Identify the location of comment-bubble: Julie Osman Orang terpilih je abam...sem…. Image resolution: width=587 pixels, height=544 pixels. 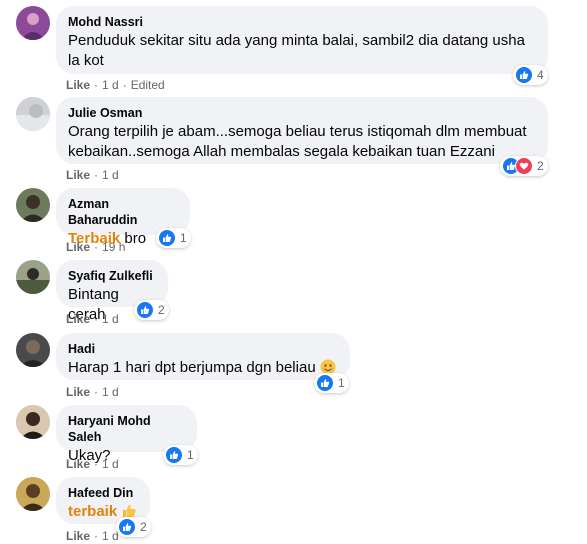
(302, 130).